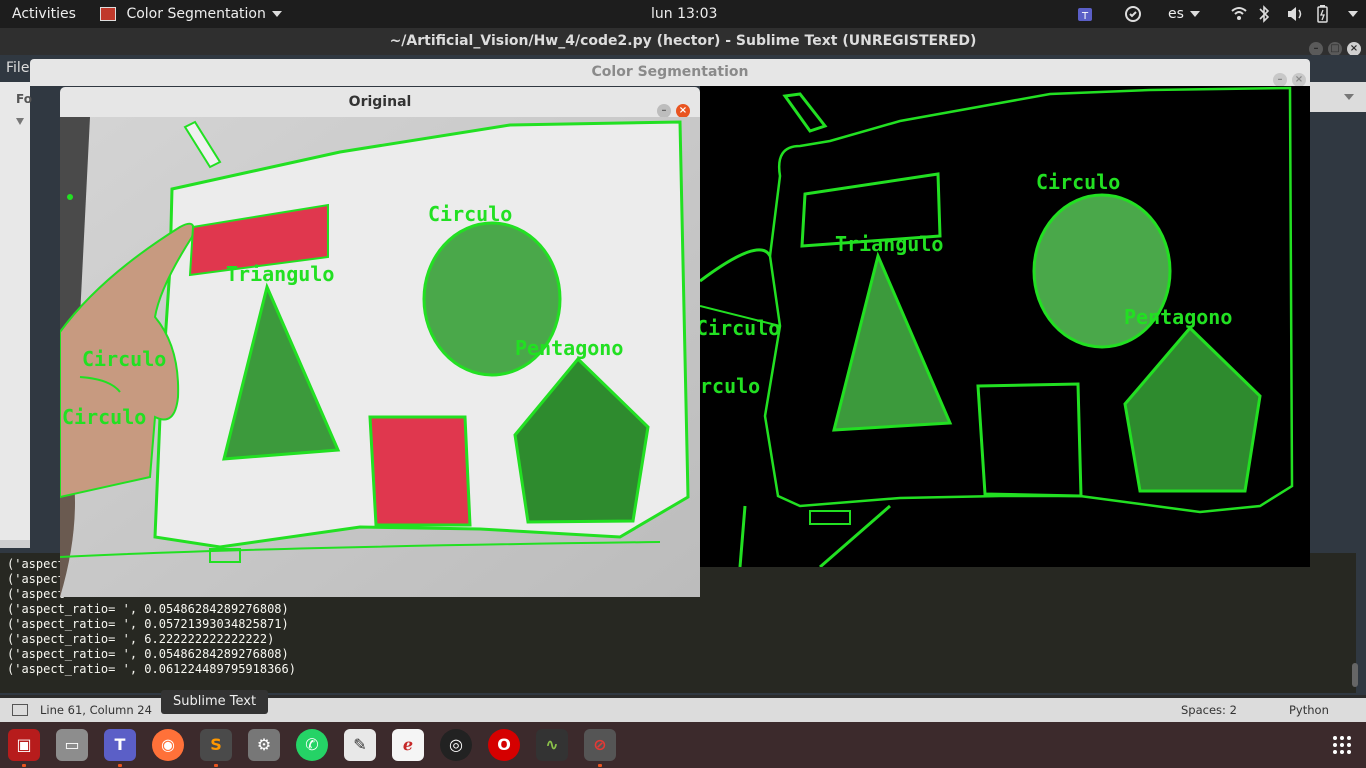 Image resolution: width=1366 pixels, height=768 pixels. I want to click on editor-tab-area, so click(1338, 97).